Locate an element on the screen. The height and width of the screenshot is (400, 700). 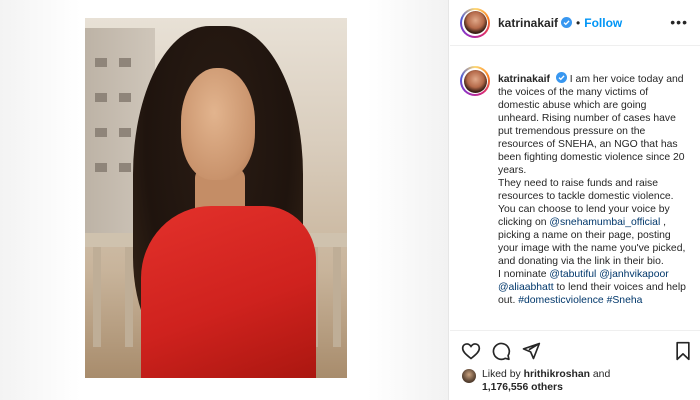
caption-paragraph-4: I nominate is located at coordinates (524, 274).